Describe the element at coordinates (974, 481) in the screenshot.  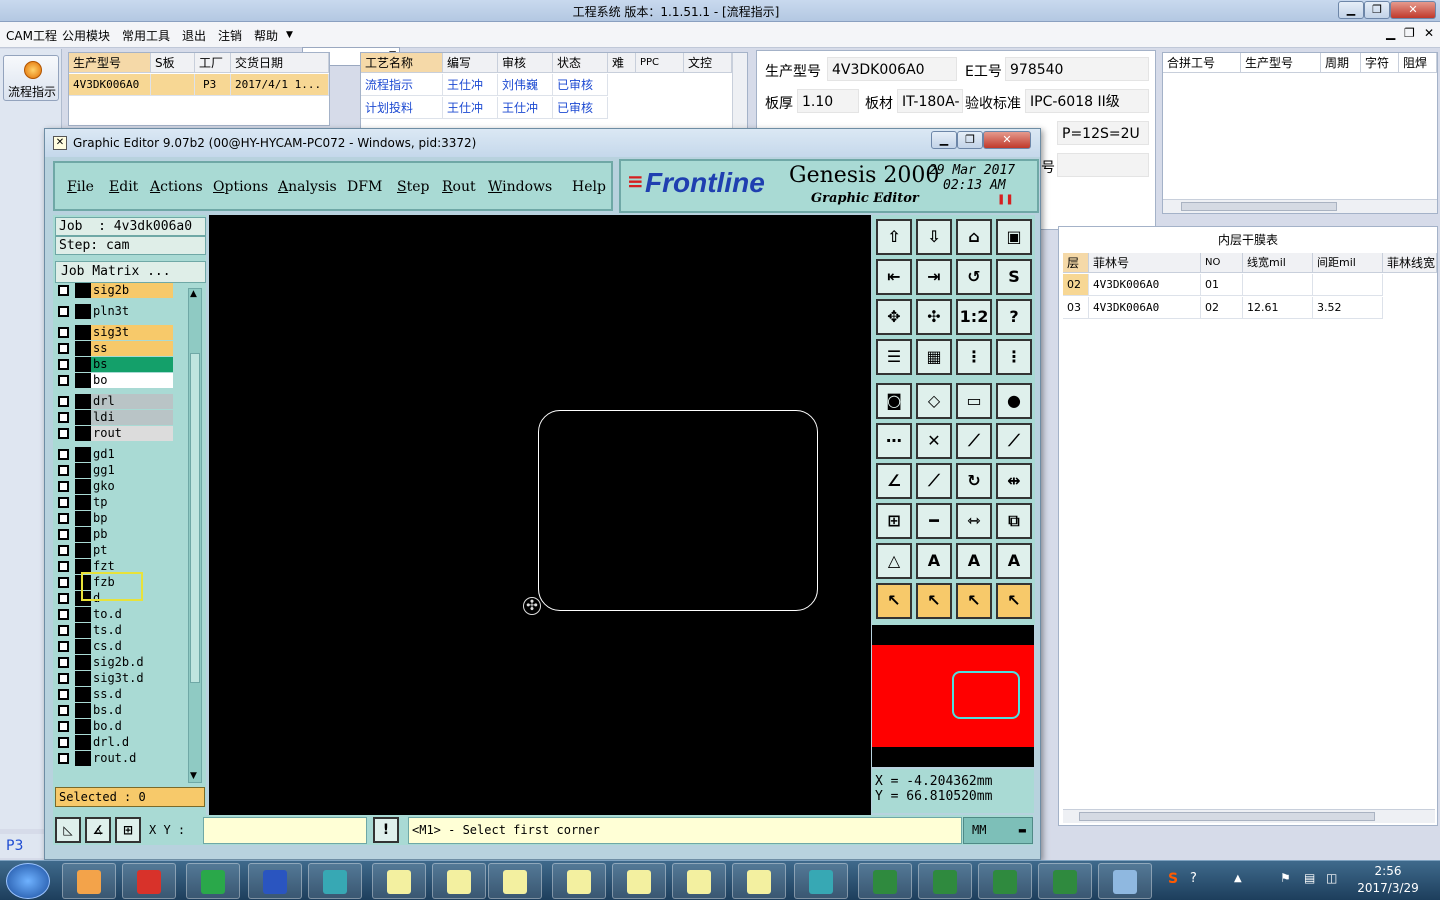
I see `rotate-icon: ↻` at that location.